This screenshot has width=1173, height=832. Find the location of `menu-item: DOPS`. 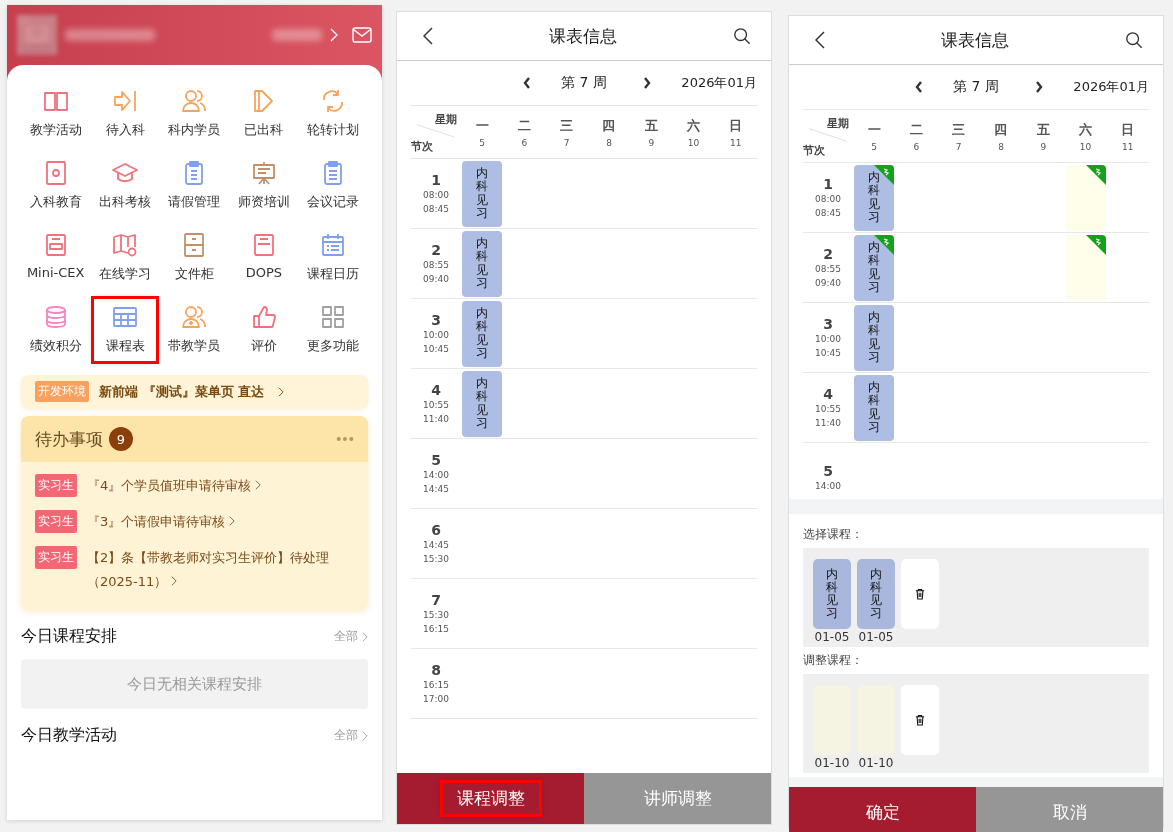

menu-item: DOPS is located at coordinates (263, 258).